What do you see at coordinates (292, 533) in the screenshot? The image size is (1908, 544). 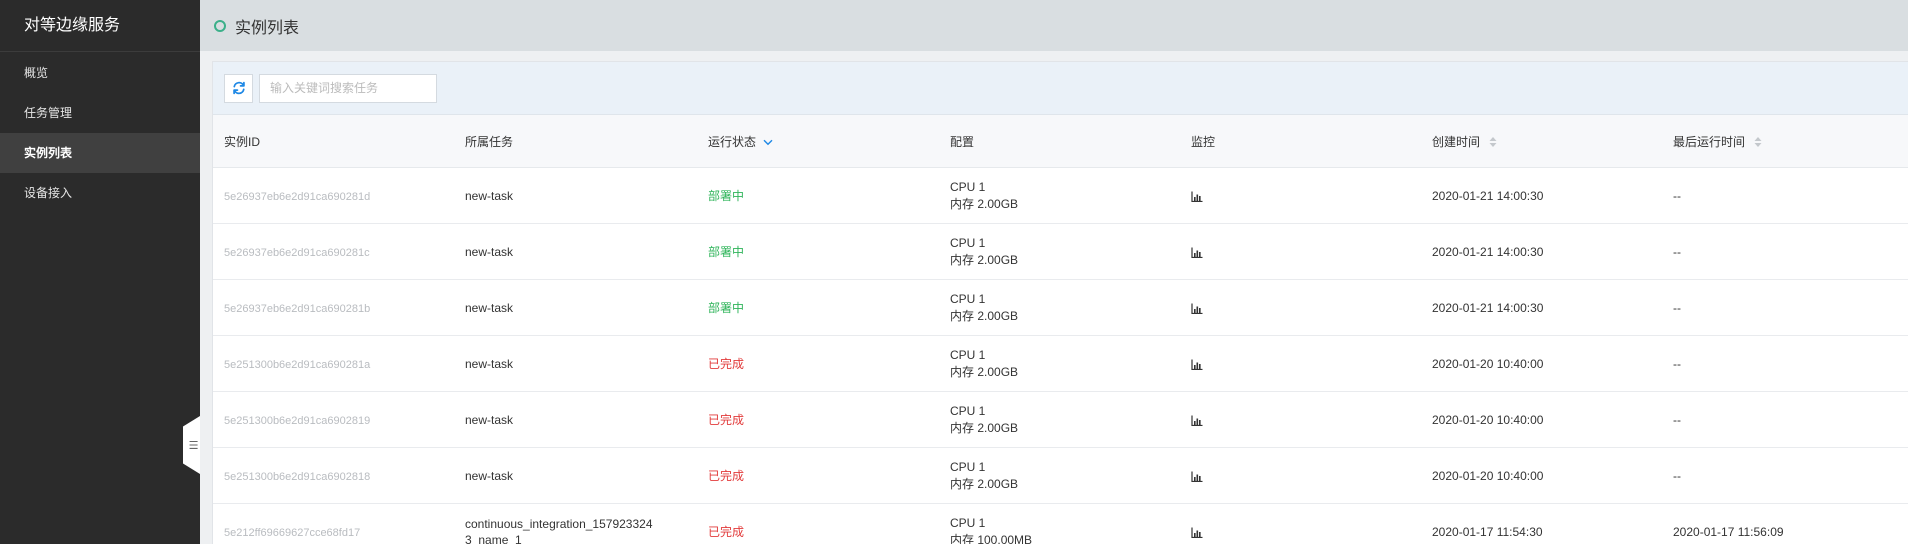 I see `instance-id: 5e212ff69669627cce68fd17` at bounding box center [292, 533].